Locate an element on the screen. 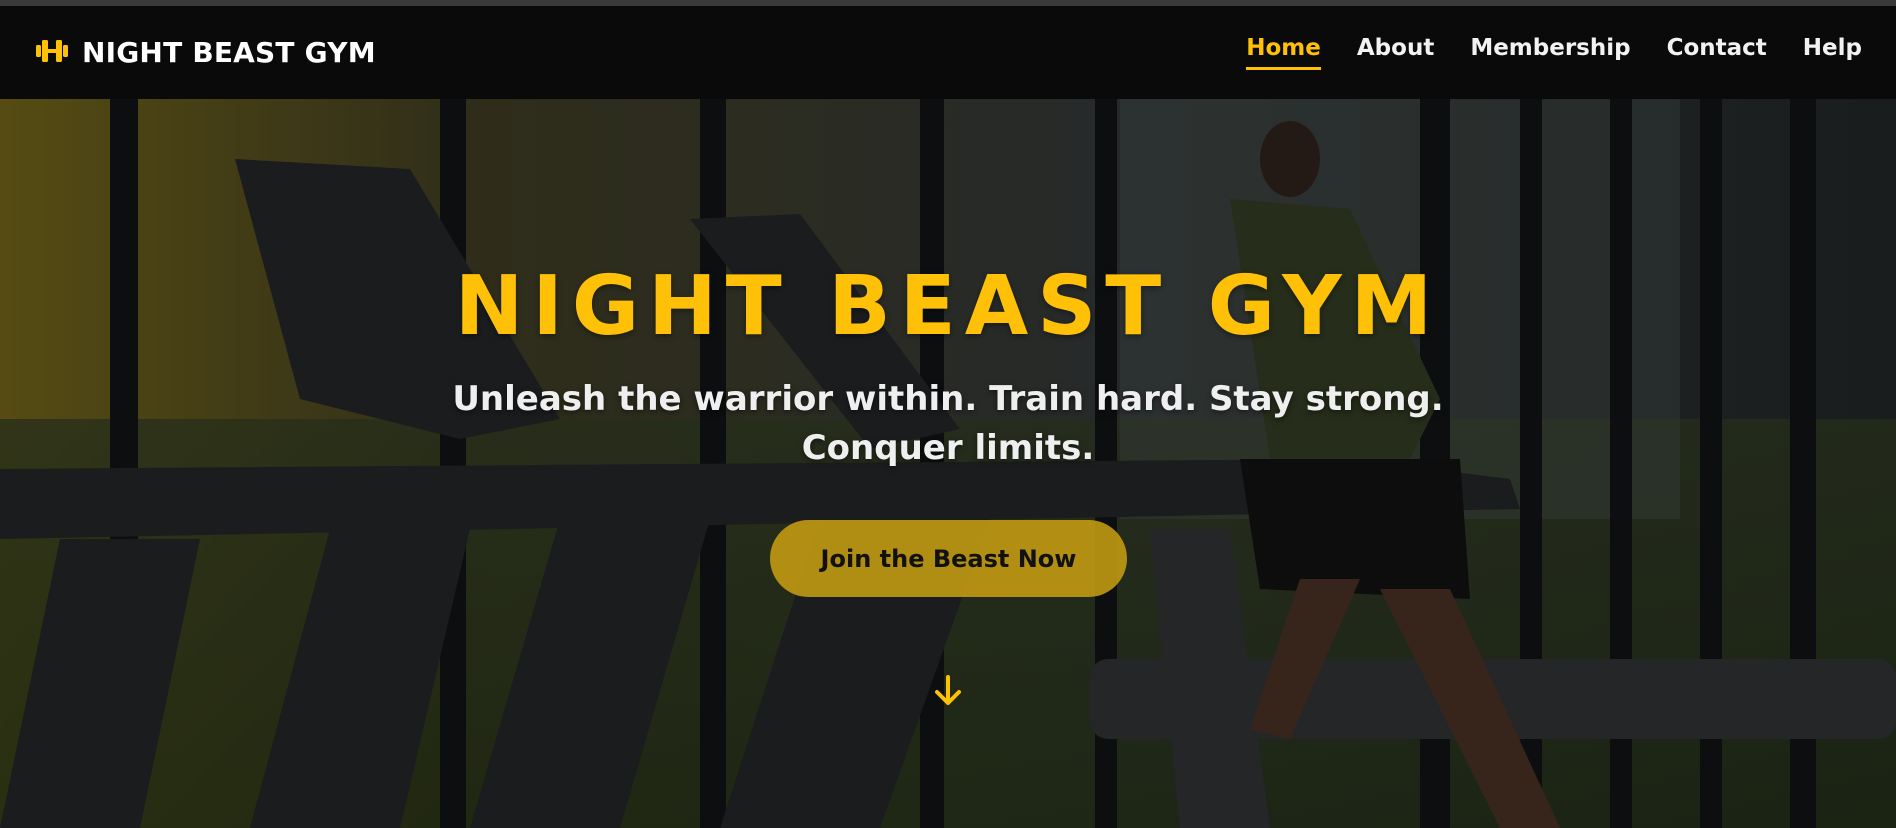 The width and height of the screenshot is (1896, 828). hero-title: NIGHT BEAST GYM is located at coordinates (948, 306).